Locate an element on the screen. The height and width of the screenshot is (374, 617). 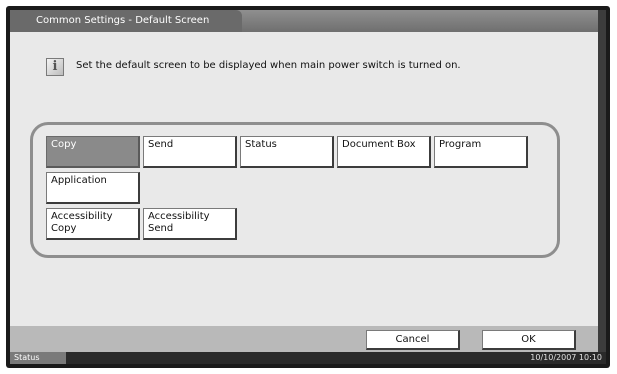
option-application: Application is located at coordinates (93, 188).